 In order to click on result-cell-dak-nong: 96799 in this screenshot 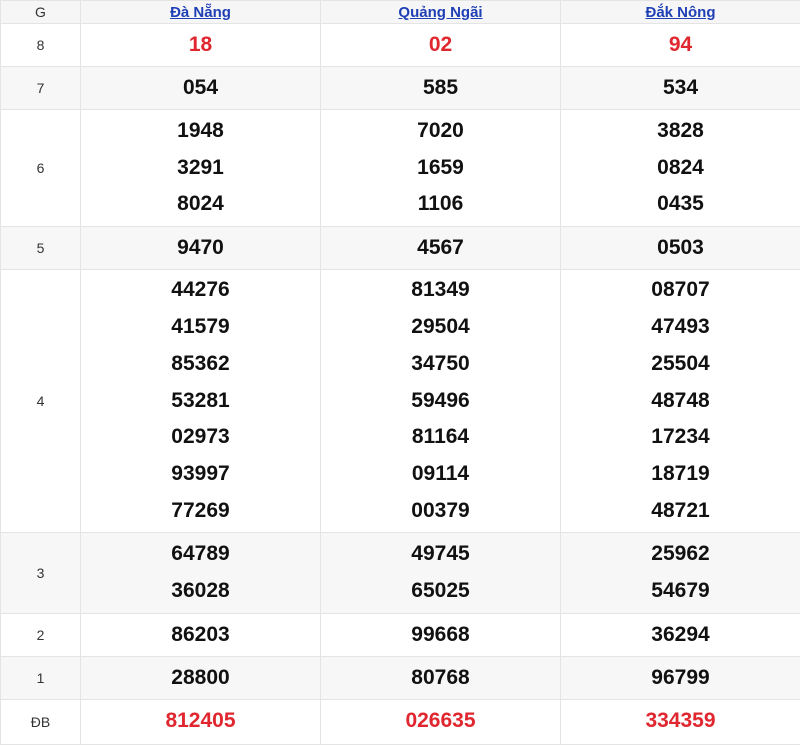, I will do `click(680, 678)`.